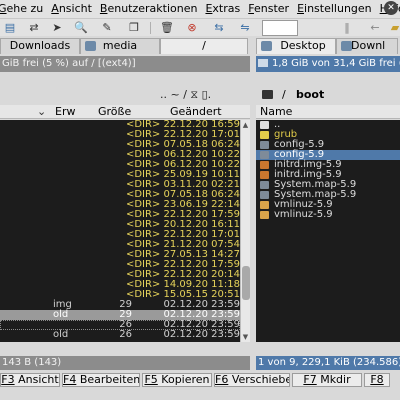 This screenshot has height=400, width=400. Describe the element at coordinates (192, 28) in the screenshot. I see `delete-icon: ⊗` at that location.